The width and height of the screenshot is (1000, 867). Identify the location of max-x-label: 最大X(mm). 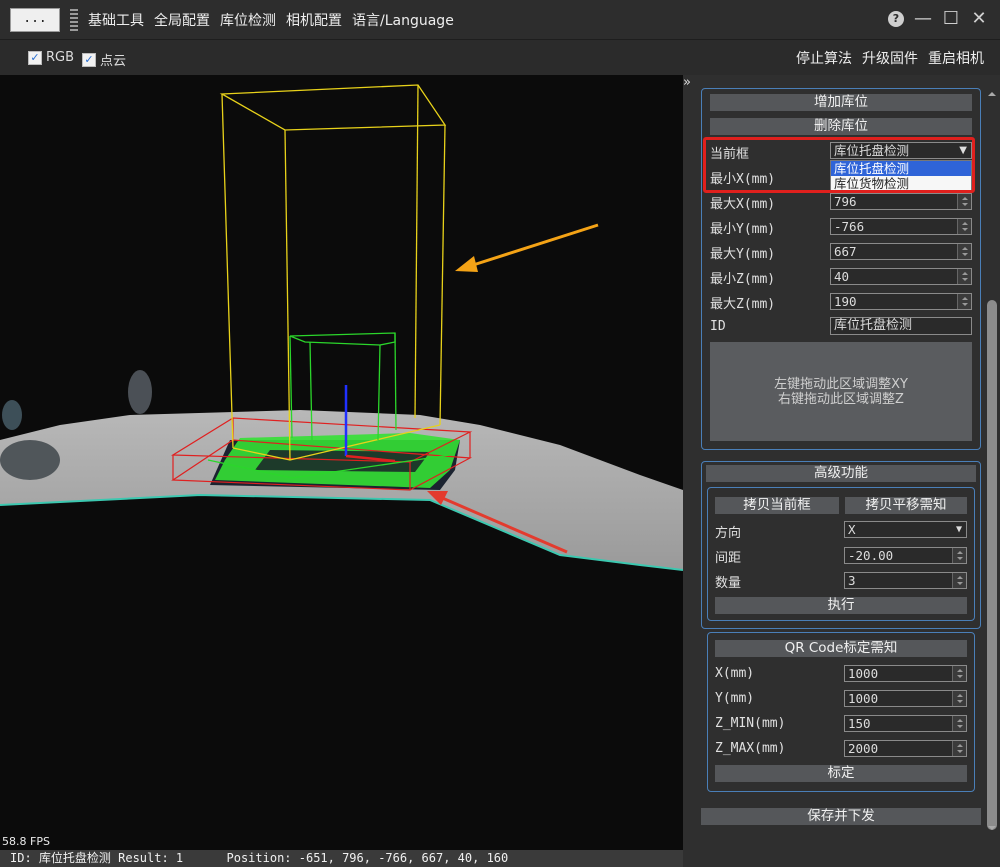
(743, 204).